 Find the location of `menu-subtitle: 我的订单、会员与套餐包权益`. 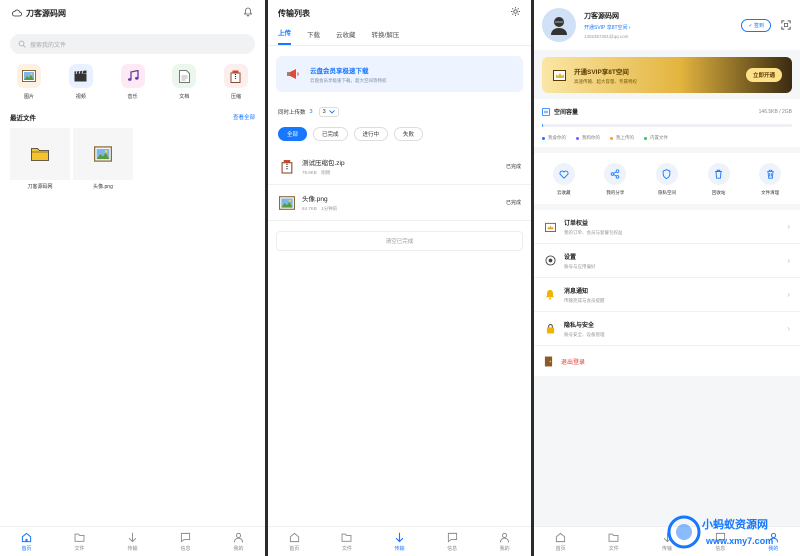

menu-subtitle: 我的订单、会员与套餐包权益 is located at coordinates (593, 232).